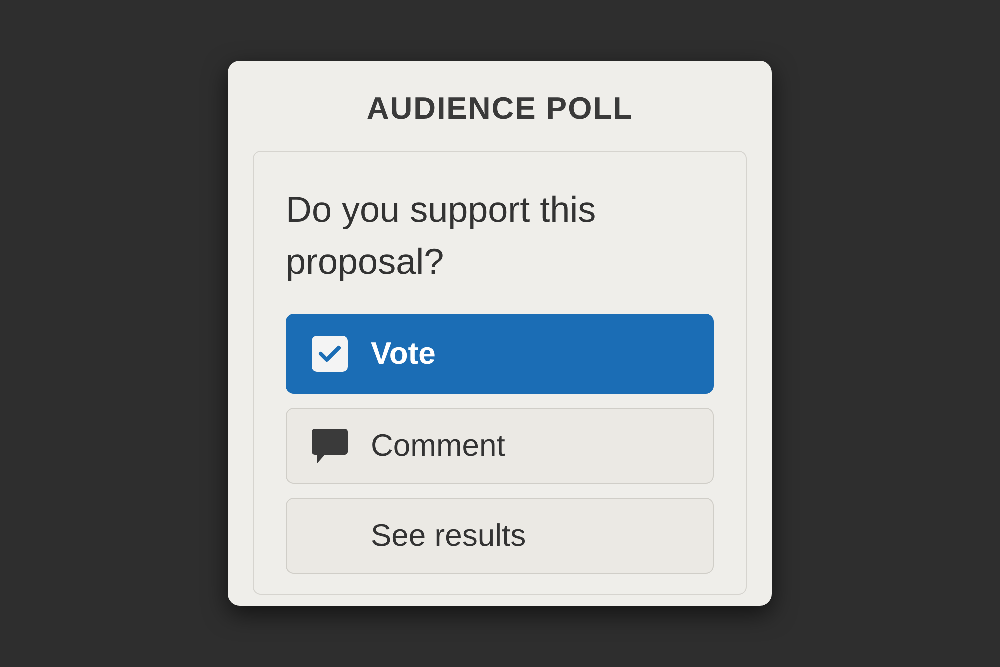 Image resolution: width=1000 pixels, height=667 pixels. Describe the element at coordinates (330, 446) in the screenshot. I see `speech-bubble-icon` at that location.